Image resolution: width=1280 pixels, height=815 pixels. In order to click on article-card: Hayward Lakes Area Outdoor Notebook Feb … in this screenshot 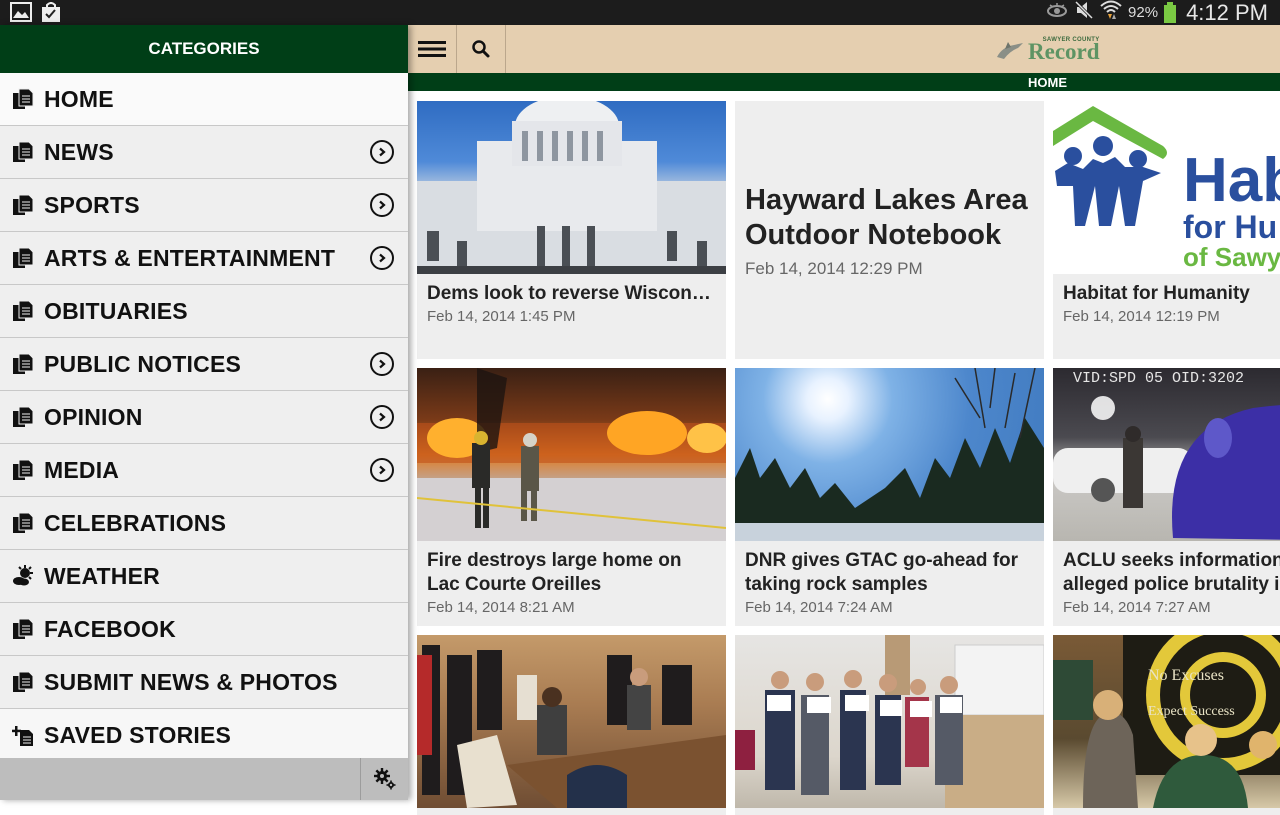, I will do `click(889, 230)`.